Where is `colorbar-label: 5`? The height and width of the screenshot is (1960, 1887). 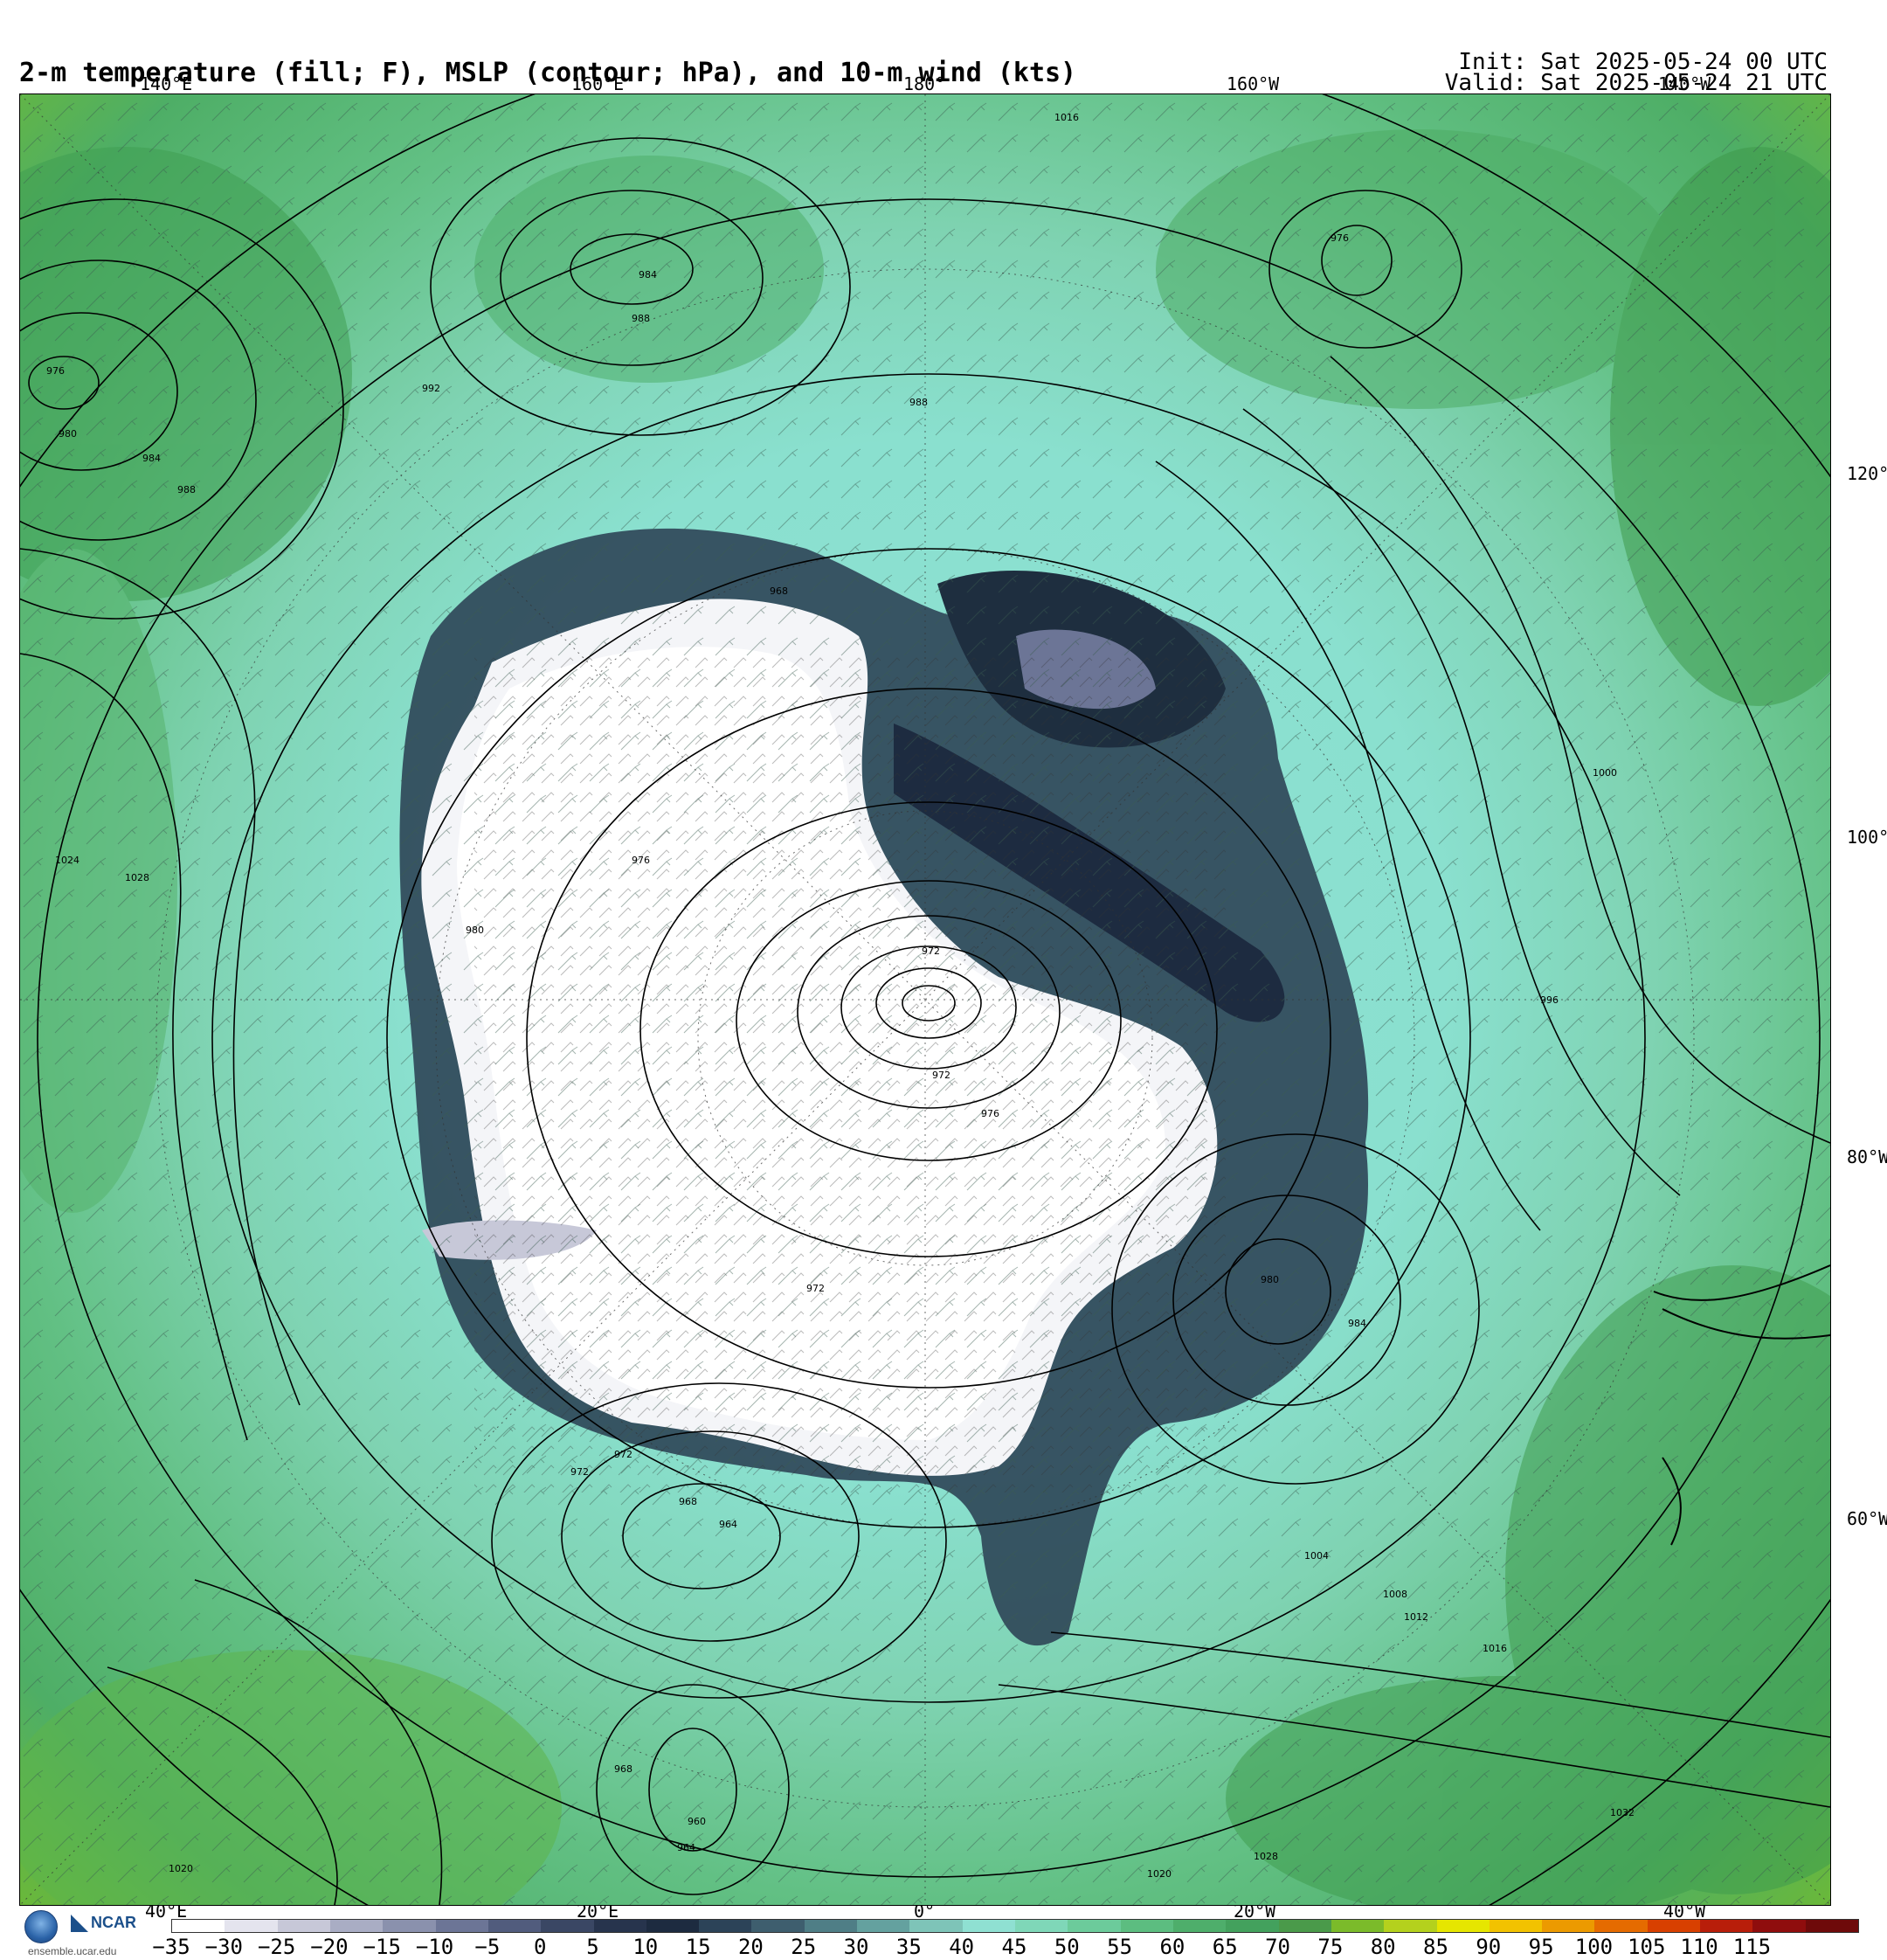
colorbar-label: 5 is located at coordinates (592, 1947).